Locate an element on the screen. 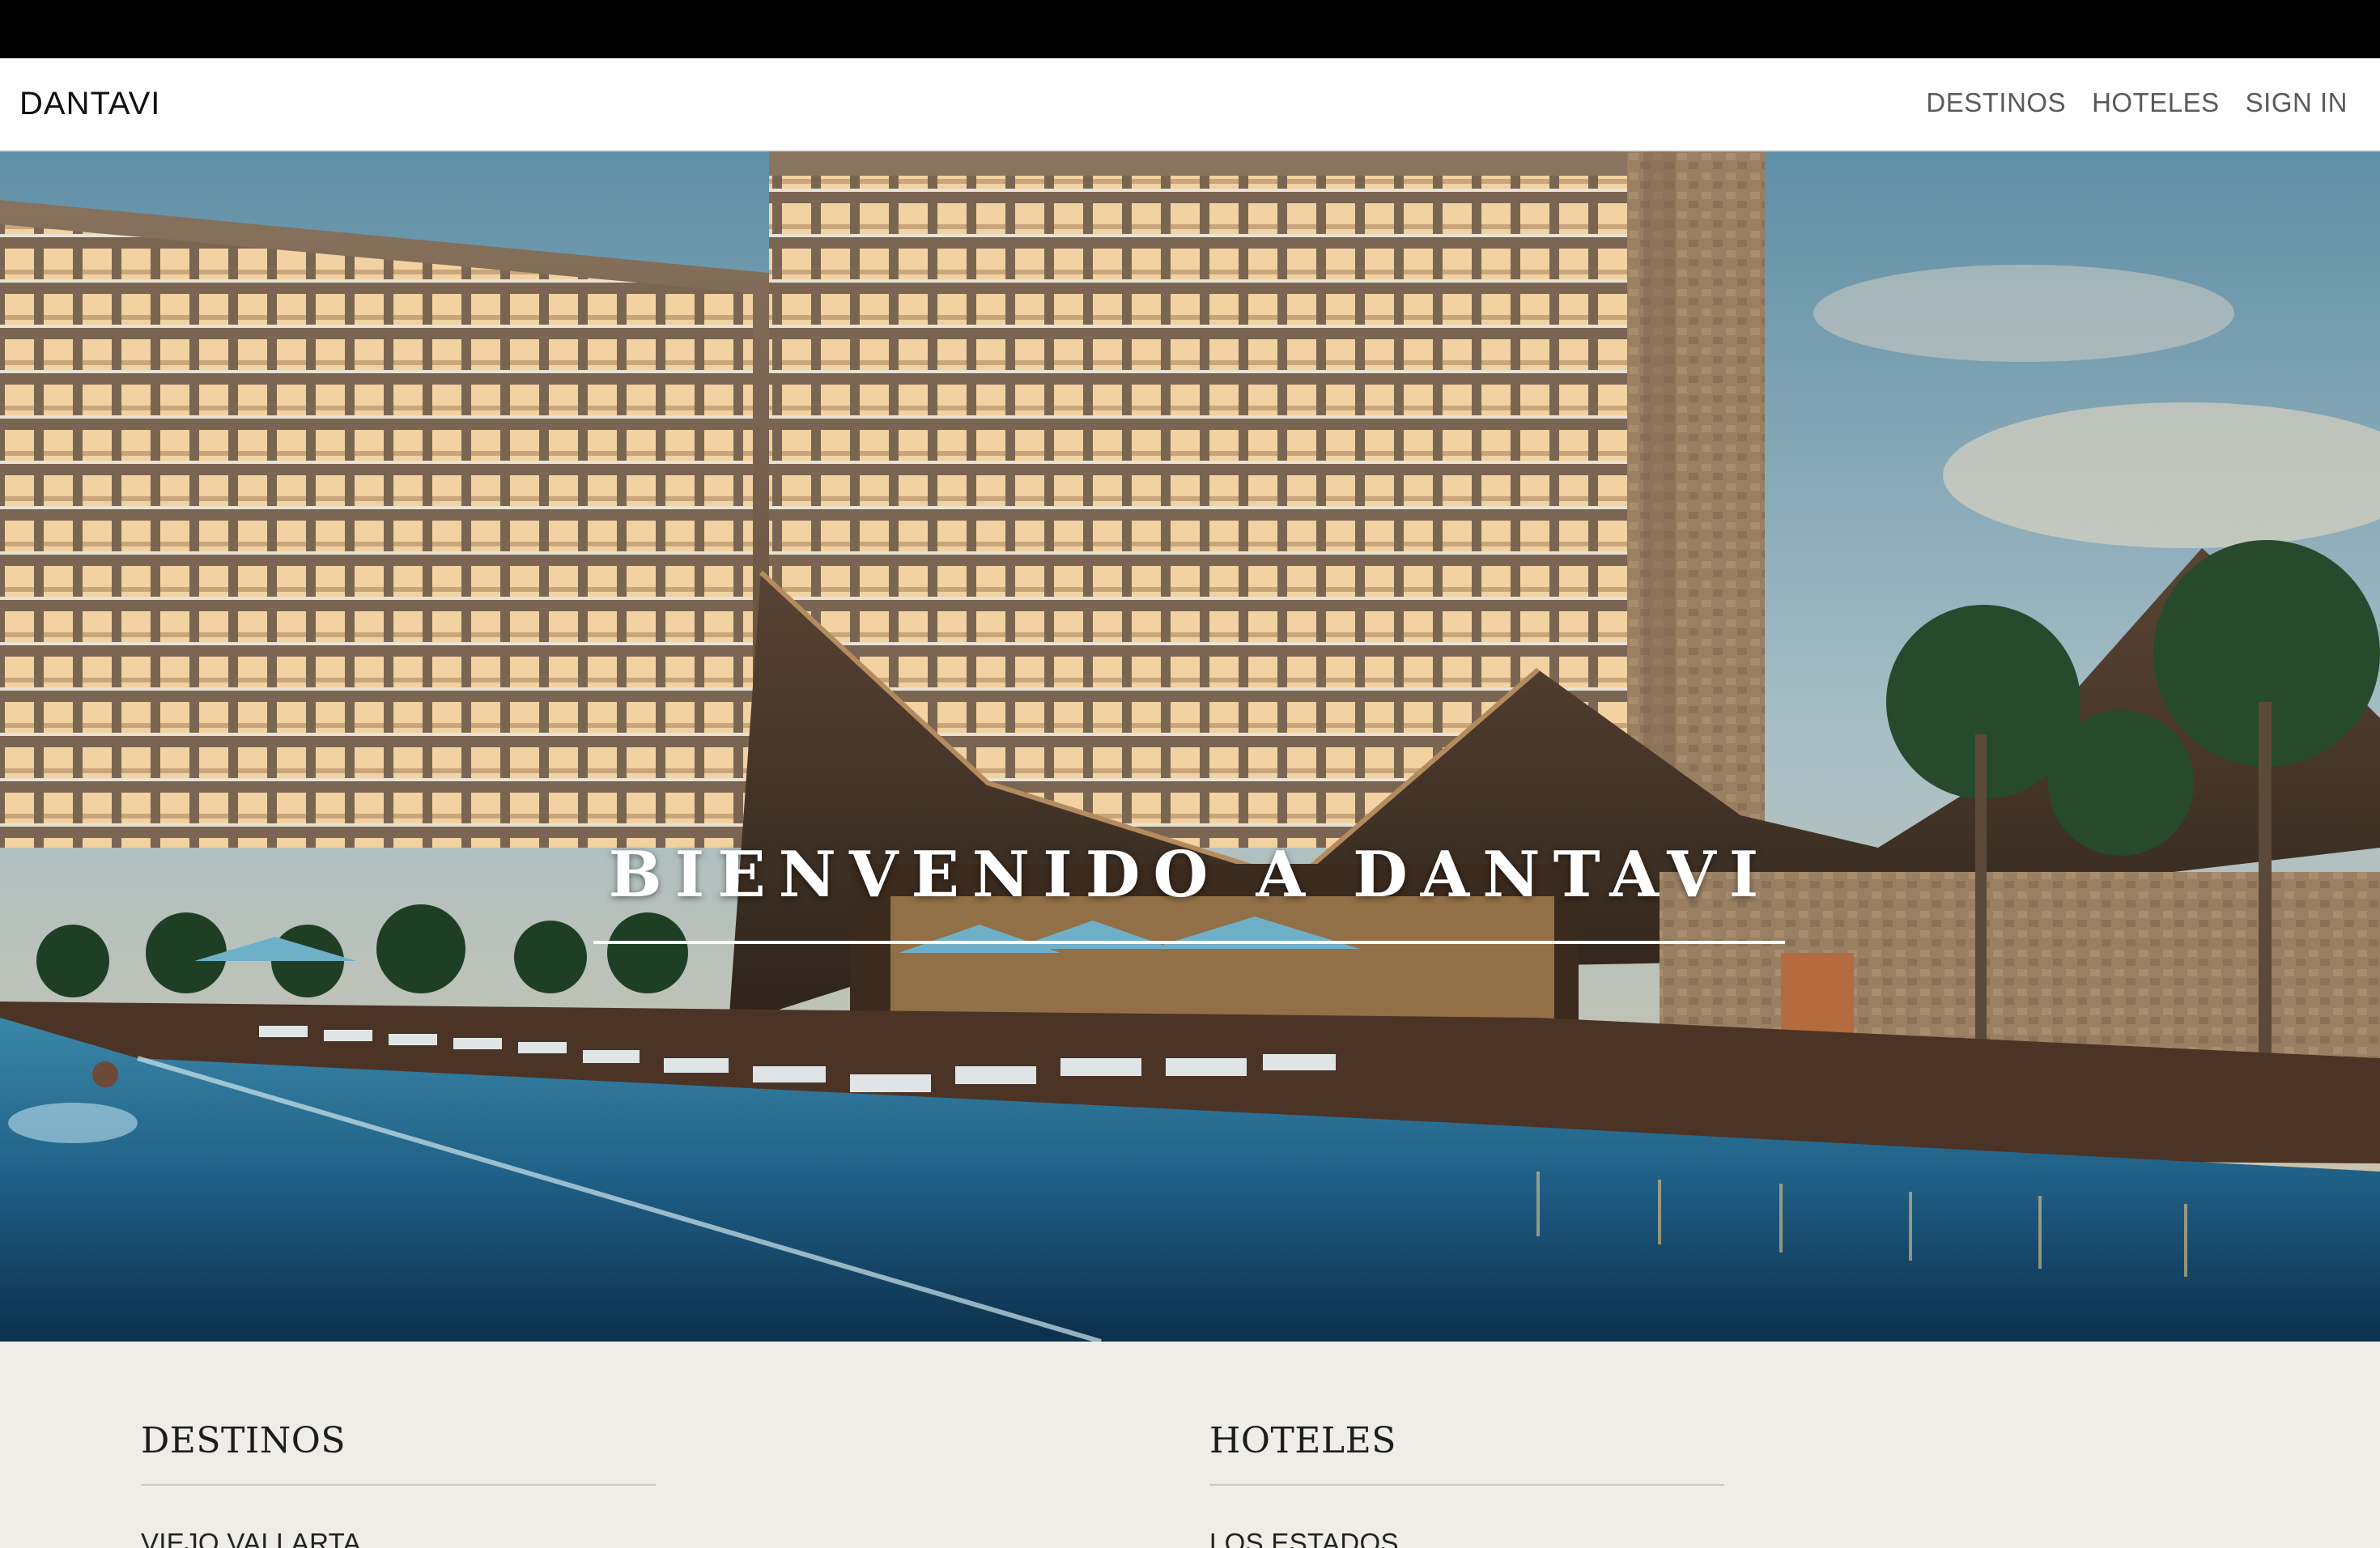  site-navbar: DANTAVI DESTINOS HOTELES SIGN IN is located at coordinates (1190, 105).